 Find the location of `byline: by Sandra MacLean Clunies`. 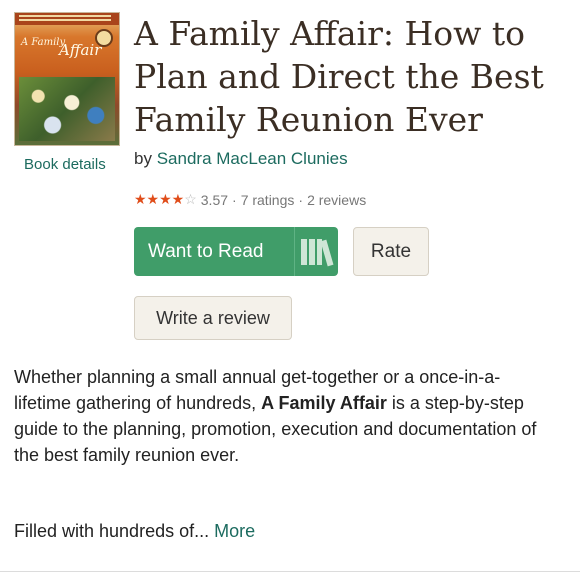

byline: by Sandra MacLean Clunies is located at coordinates (241, 159).